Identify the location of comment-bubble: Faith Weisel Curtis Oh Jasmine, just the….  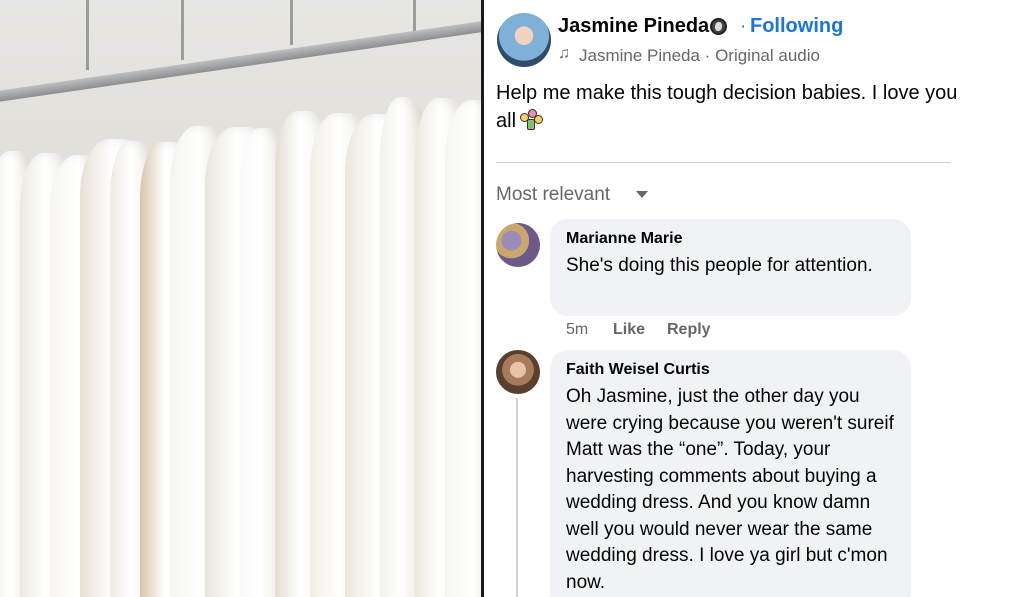
(730, 473).